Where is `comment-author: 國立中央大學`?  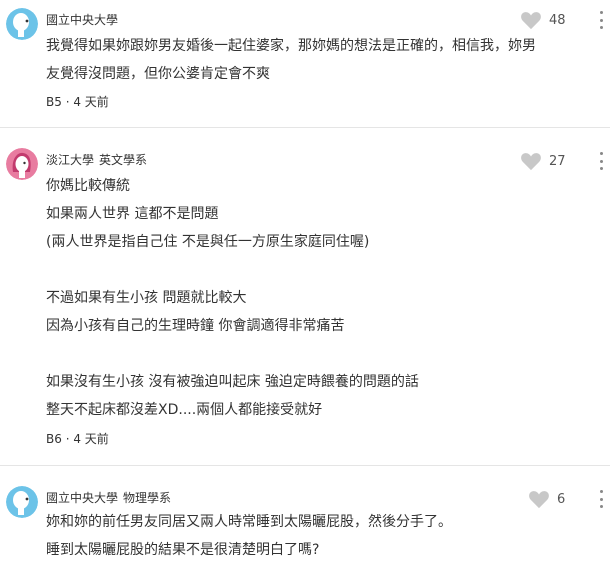
comment-author: 國立中央大學 is located at coordinates (84, 19).